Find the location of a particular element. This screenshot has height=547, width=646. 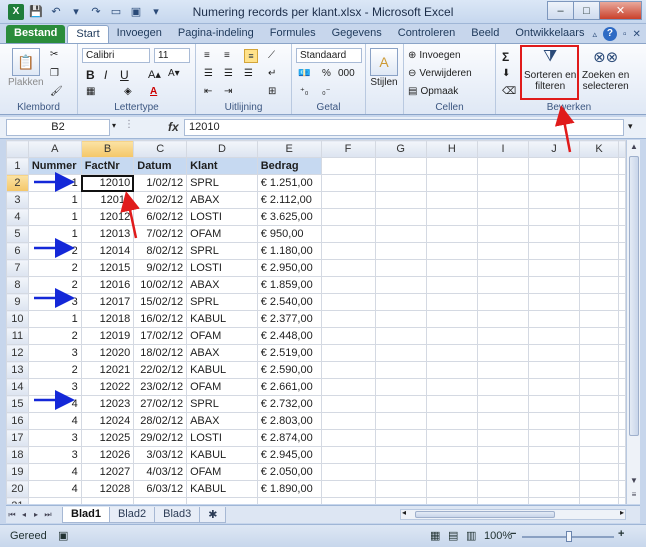

zoom-level: 100% is located at coordinates (498, 536).